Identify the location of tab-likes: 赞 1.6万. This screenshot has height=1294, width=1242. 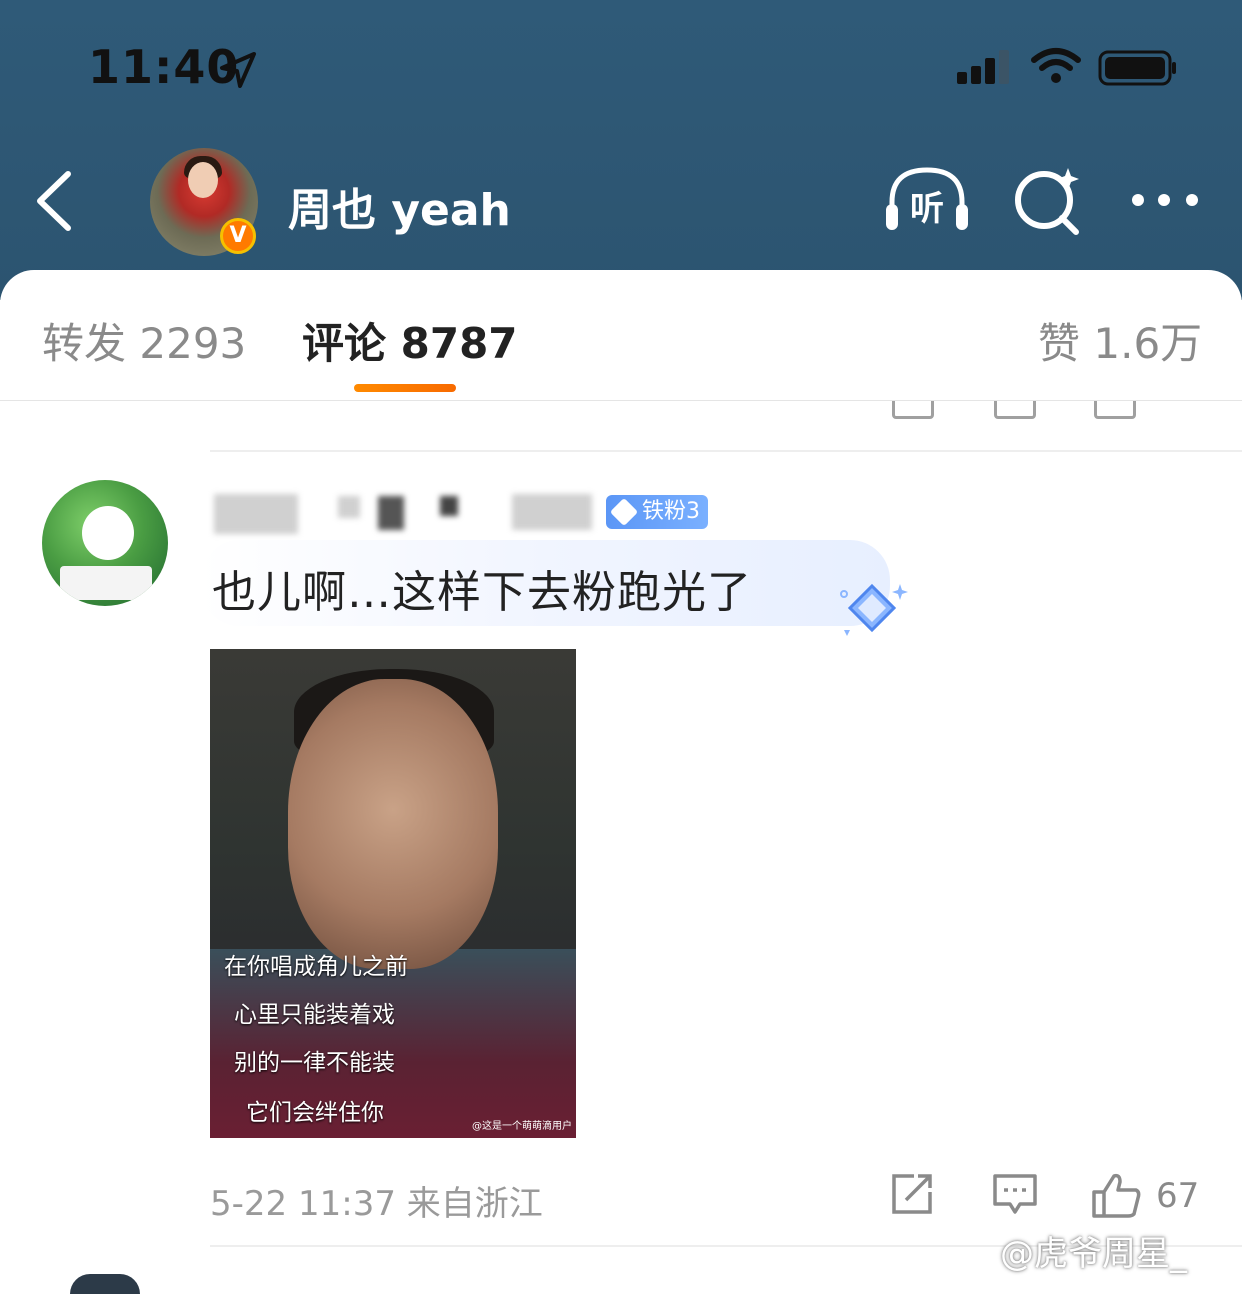
(1120, 340).